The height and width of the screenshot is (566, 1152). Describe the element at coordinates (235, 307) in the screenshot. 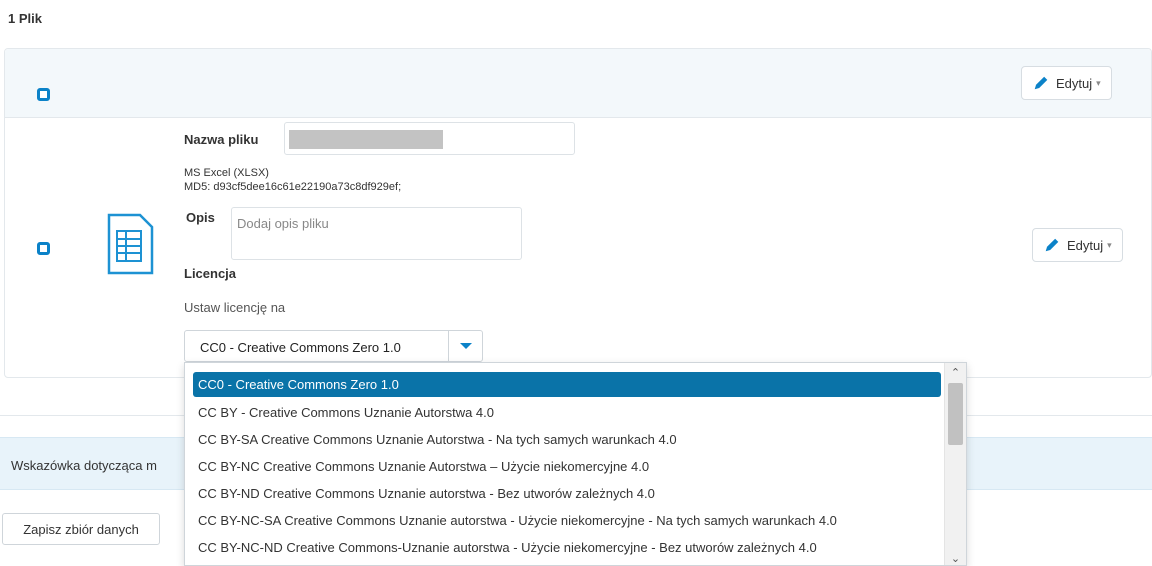

I see `license-sublabel: Ustaw licencję na` at that location.